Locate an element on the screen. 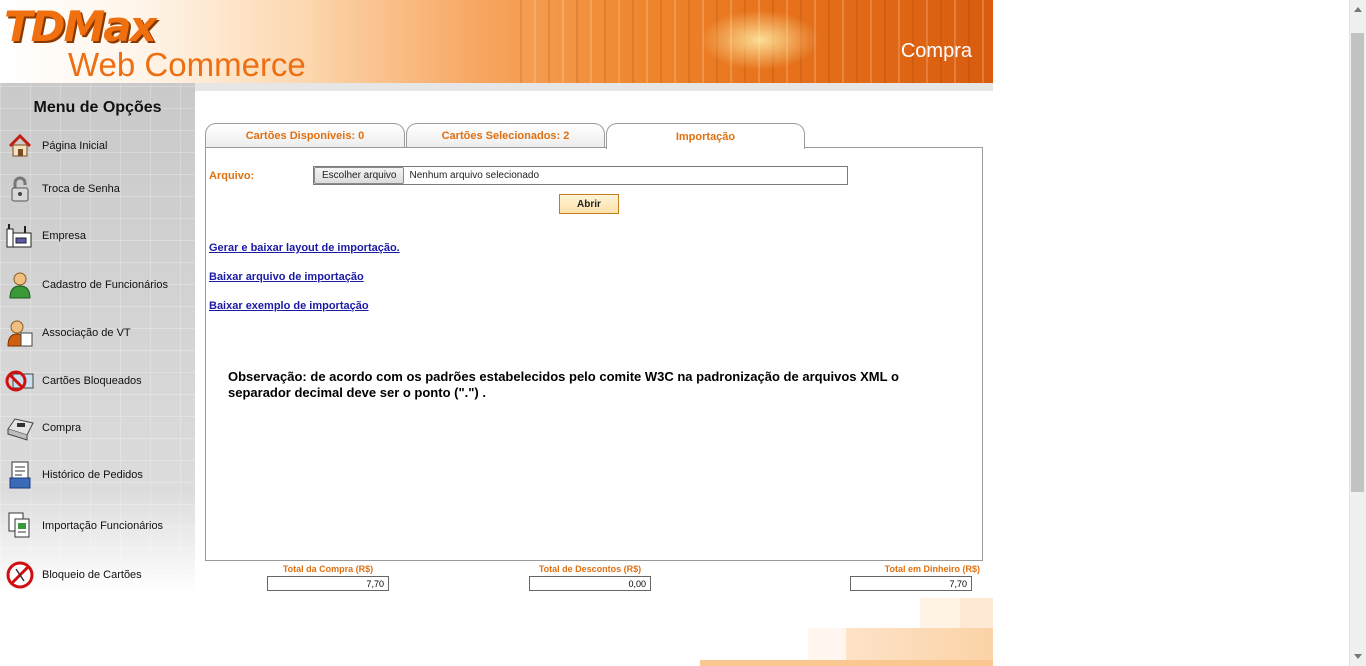 Image resolution: width=1366 pixels, height=666 pixels. sidebar-item-pagina-inicial: Página Inicial is located at coordinates (98, 146).